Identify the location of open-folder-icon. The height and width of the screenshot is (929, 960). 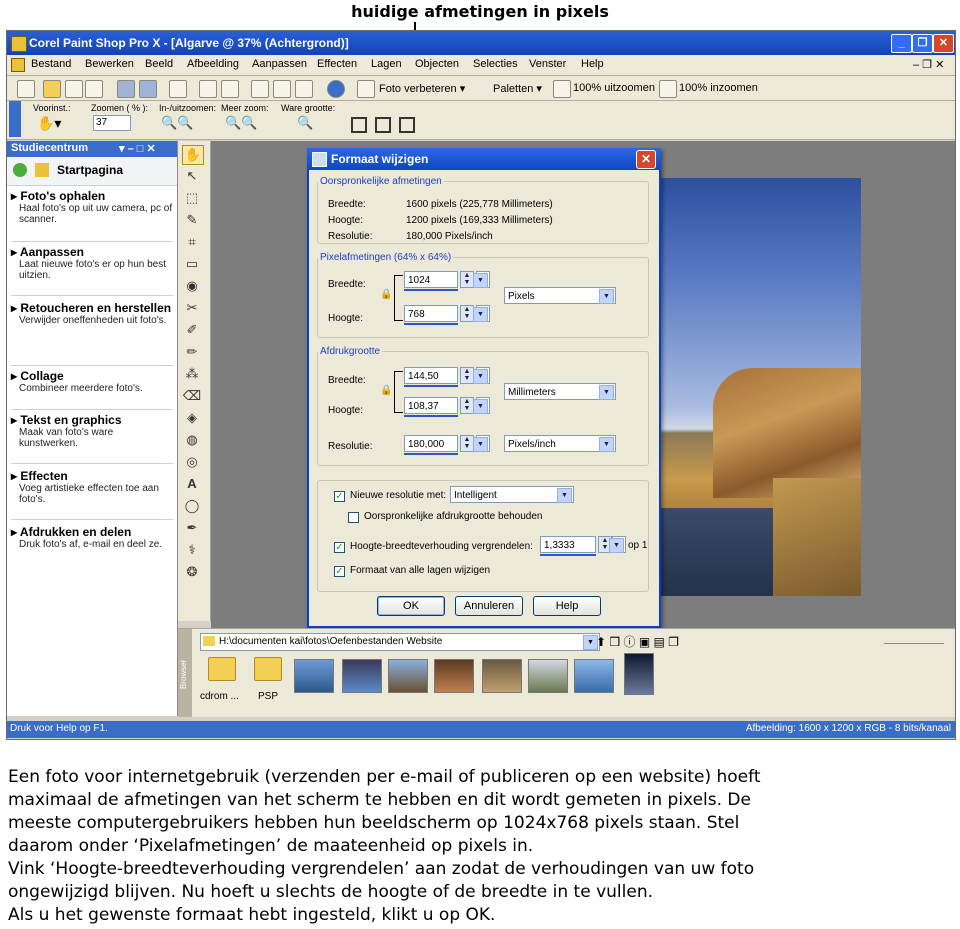
(52, 89).